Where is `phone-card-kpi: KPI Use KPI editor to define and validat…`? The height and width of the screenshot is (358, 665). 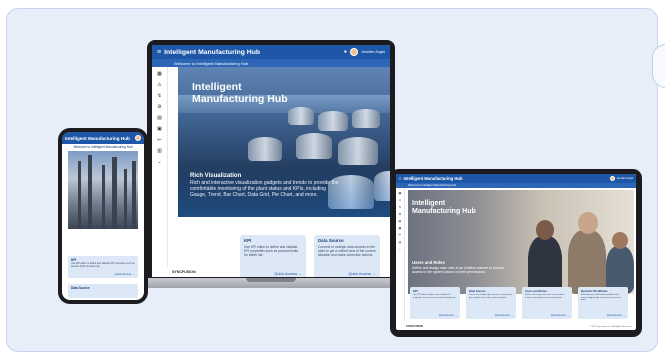
phone-card-kpi: KPI Use KPI editor to define and validat… is located at coordinates (103, 267).